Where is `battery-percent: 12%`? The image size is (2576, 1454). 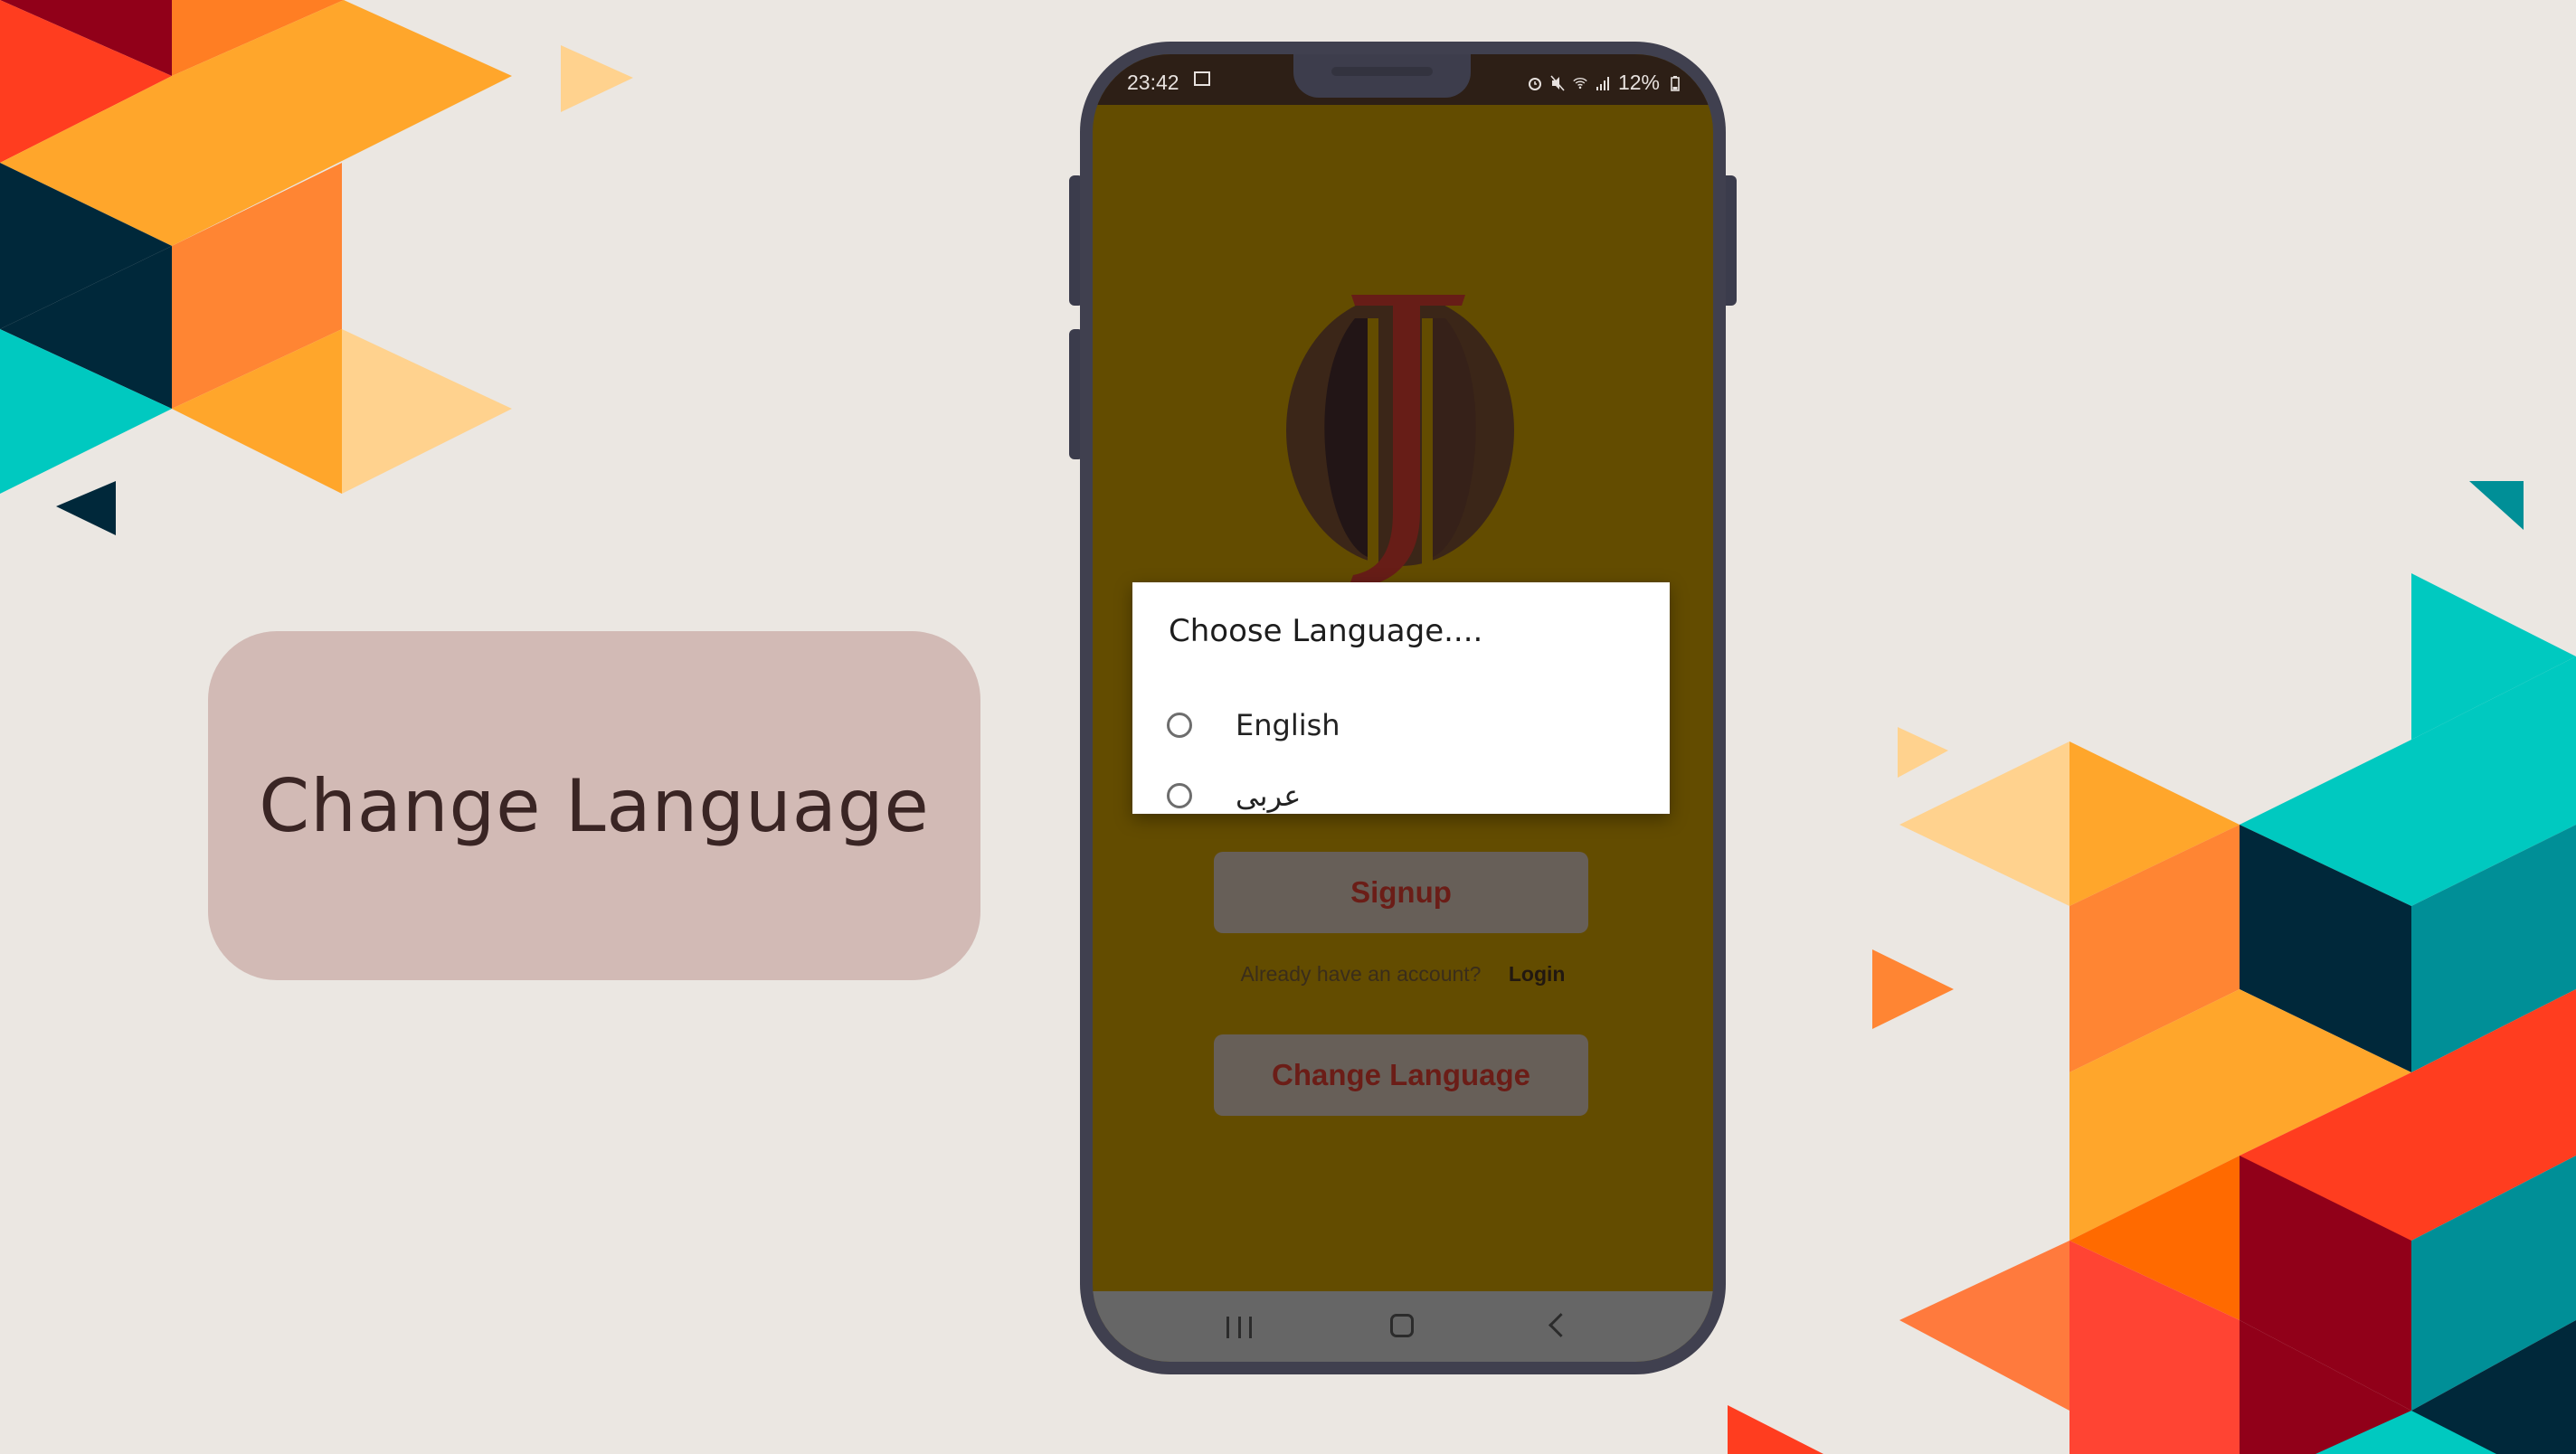 battery-percent: 12% is located at coordinates (1638, 82).